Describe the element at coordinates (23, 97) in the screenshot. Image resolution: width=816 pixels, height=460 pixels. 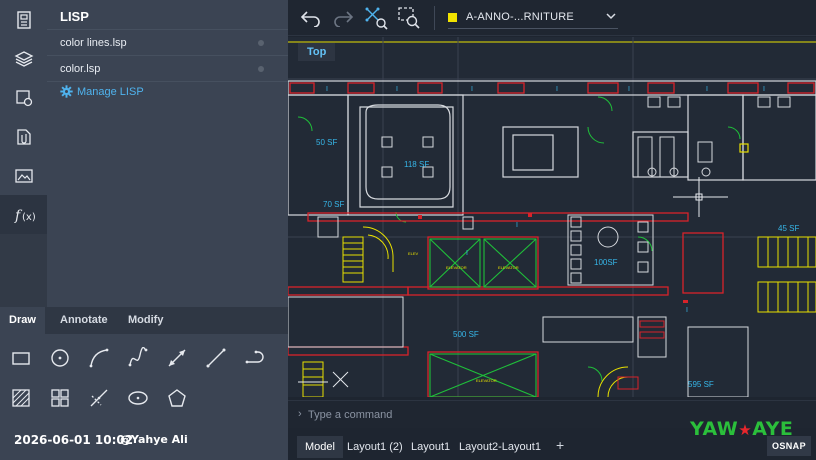
I see `blocks-icon` at that location.